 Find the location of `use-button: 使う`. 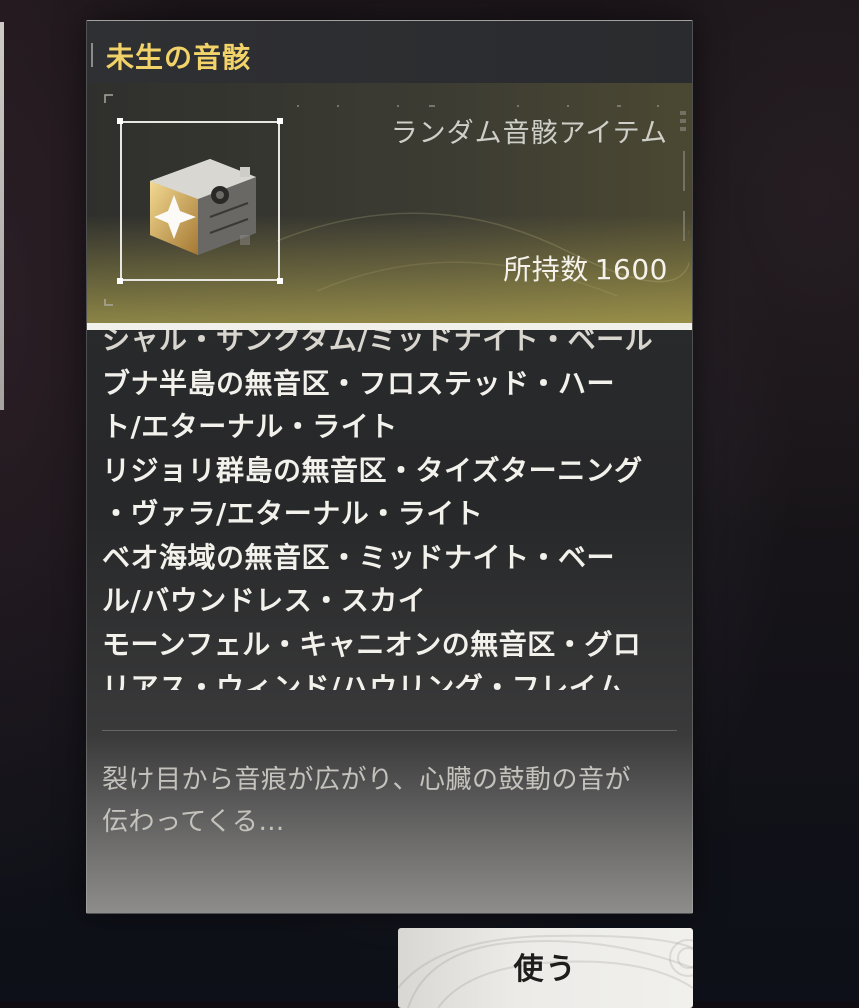

use-button: 使う is located at coordinates (545, 968).